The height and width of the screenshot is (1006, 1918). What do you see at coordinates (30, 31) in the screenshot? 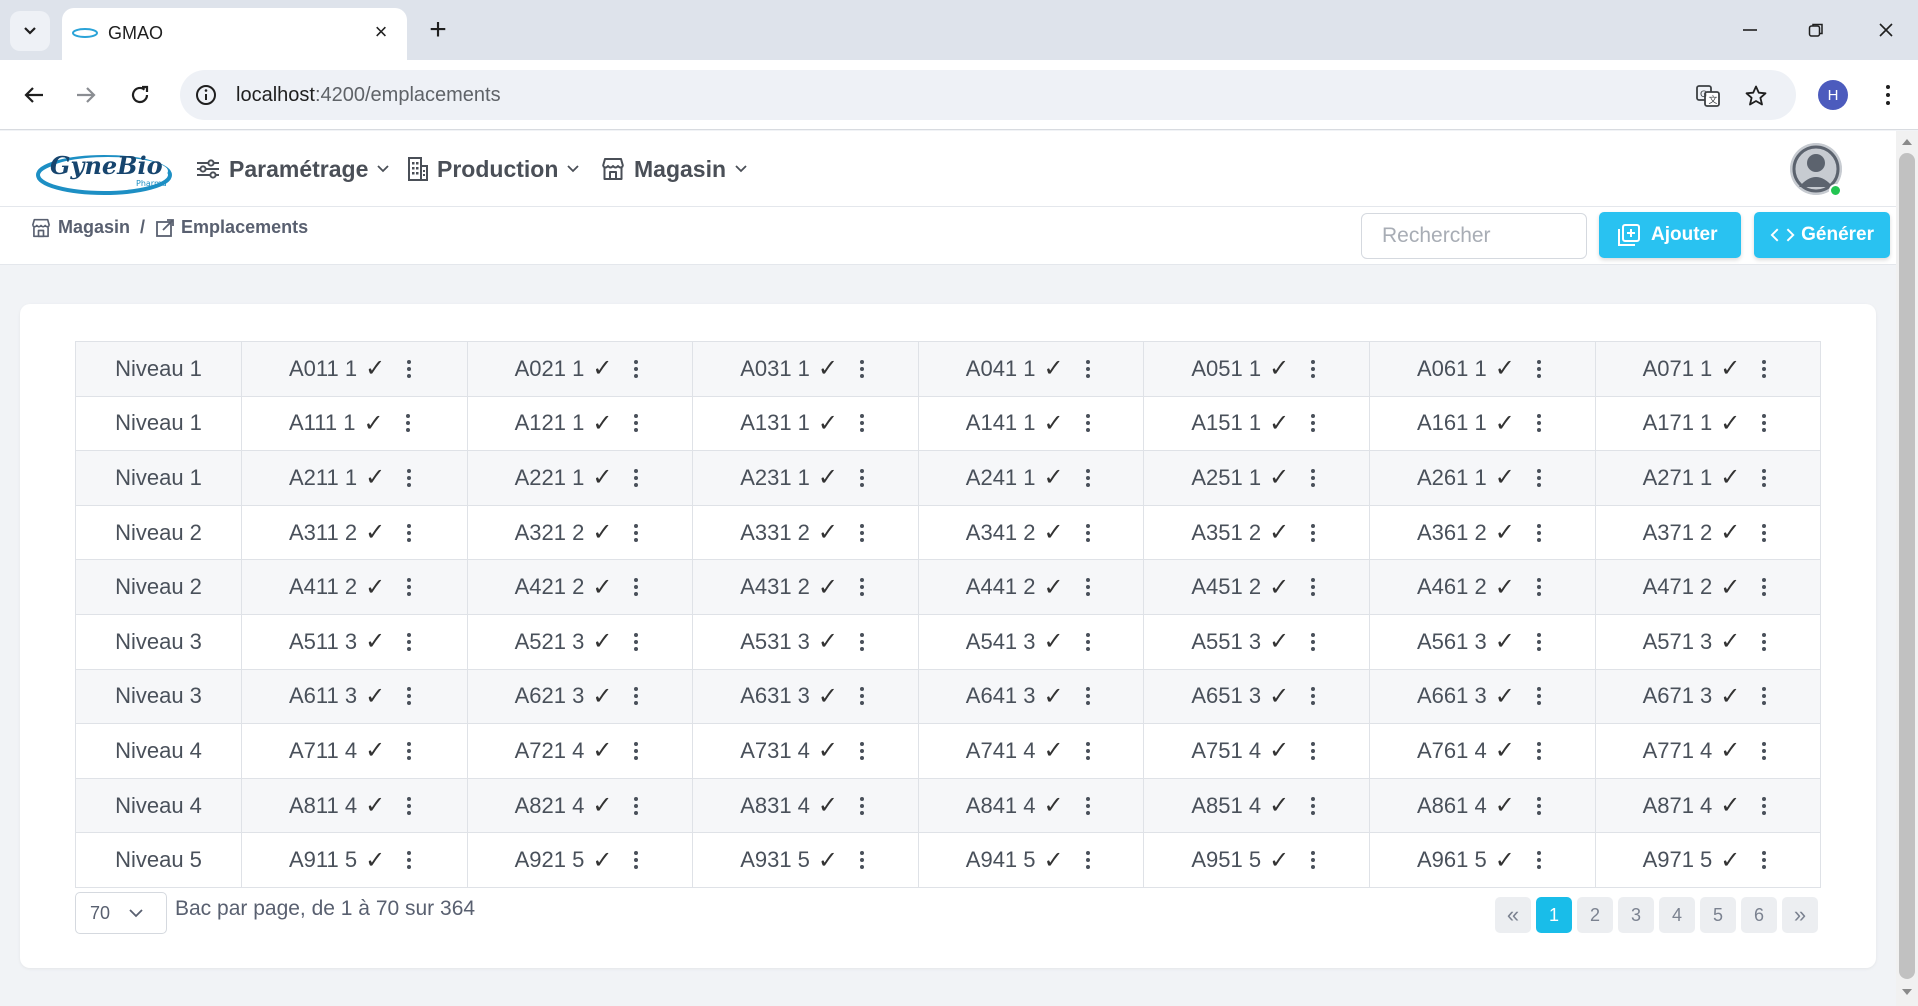
I see `tab-search-button` at bounding box center [30, 31].